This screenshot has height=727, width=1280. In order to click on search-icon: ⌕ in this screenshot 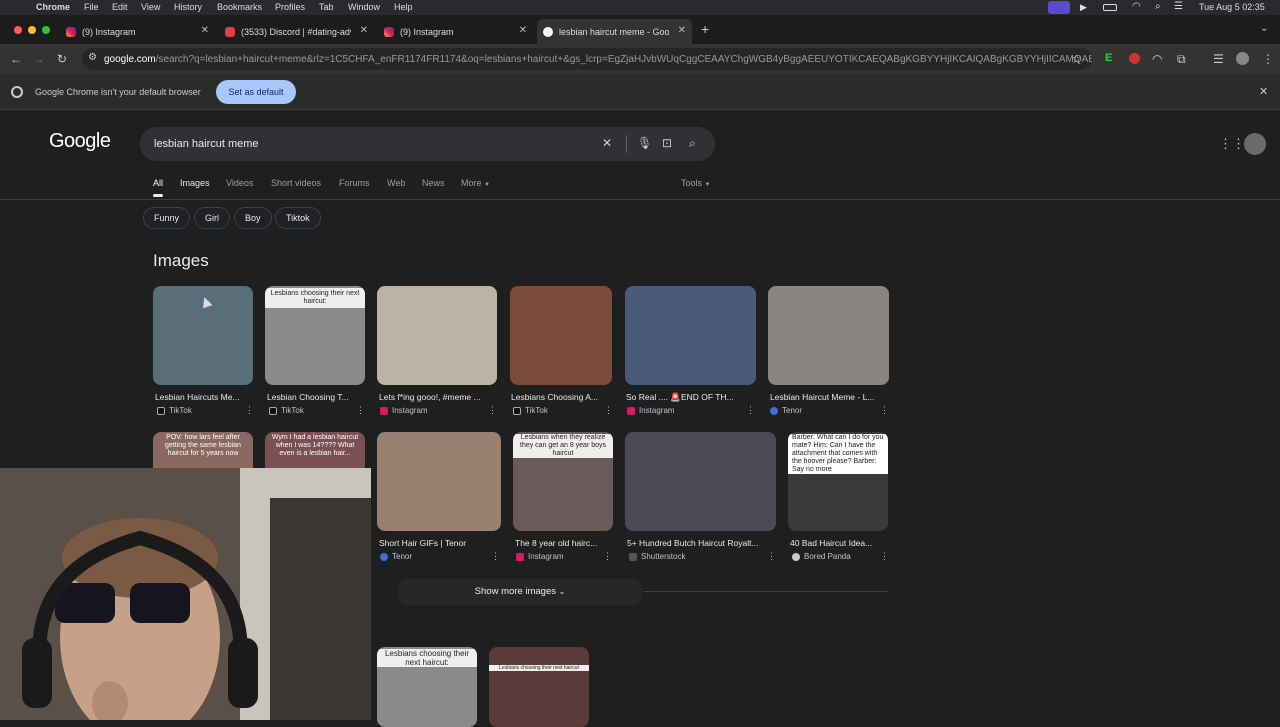, I will do `click(692, 143)`.